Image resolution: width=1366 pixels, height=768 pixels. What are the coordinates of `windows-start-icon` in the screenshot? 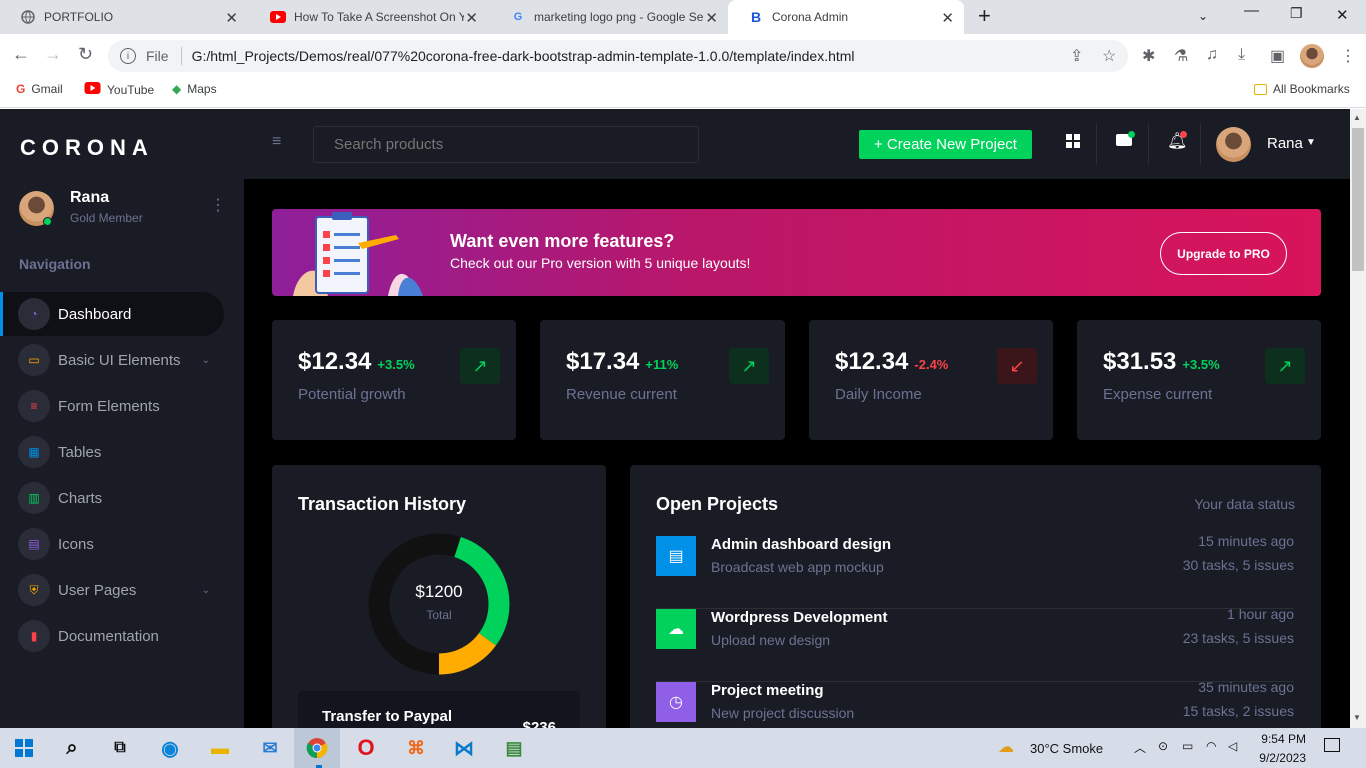 It's located at (24, 748).